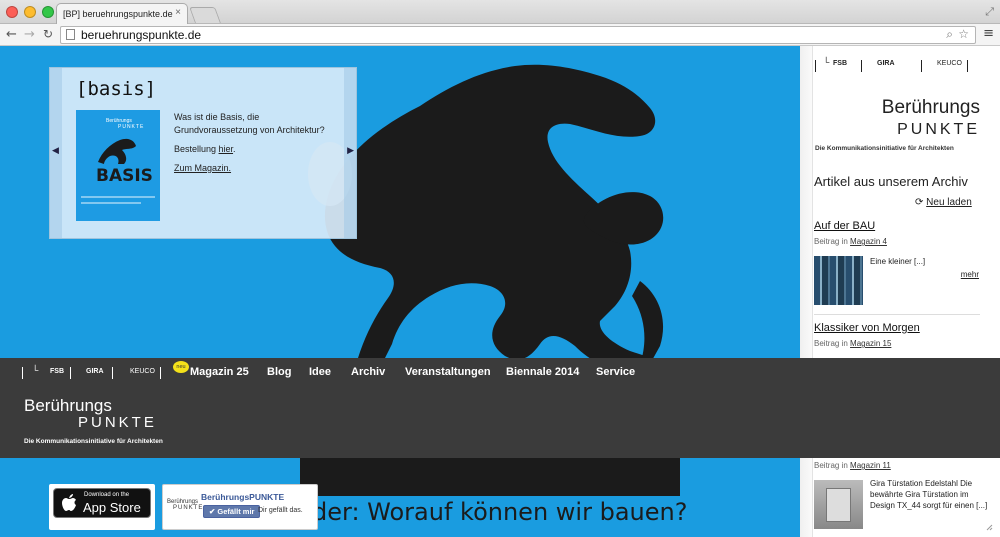 The image size is (1000, 537). Describe the element at coordinates (368, 372) in the screenshot. I see `nav-archiv: Archiv` at that location.